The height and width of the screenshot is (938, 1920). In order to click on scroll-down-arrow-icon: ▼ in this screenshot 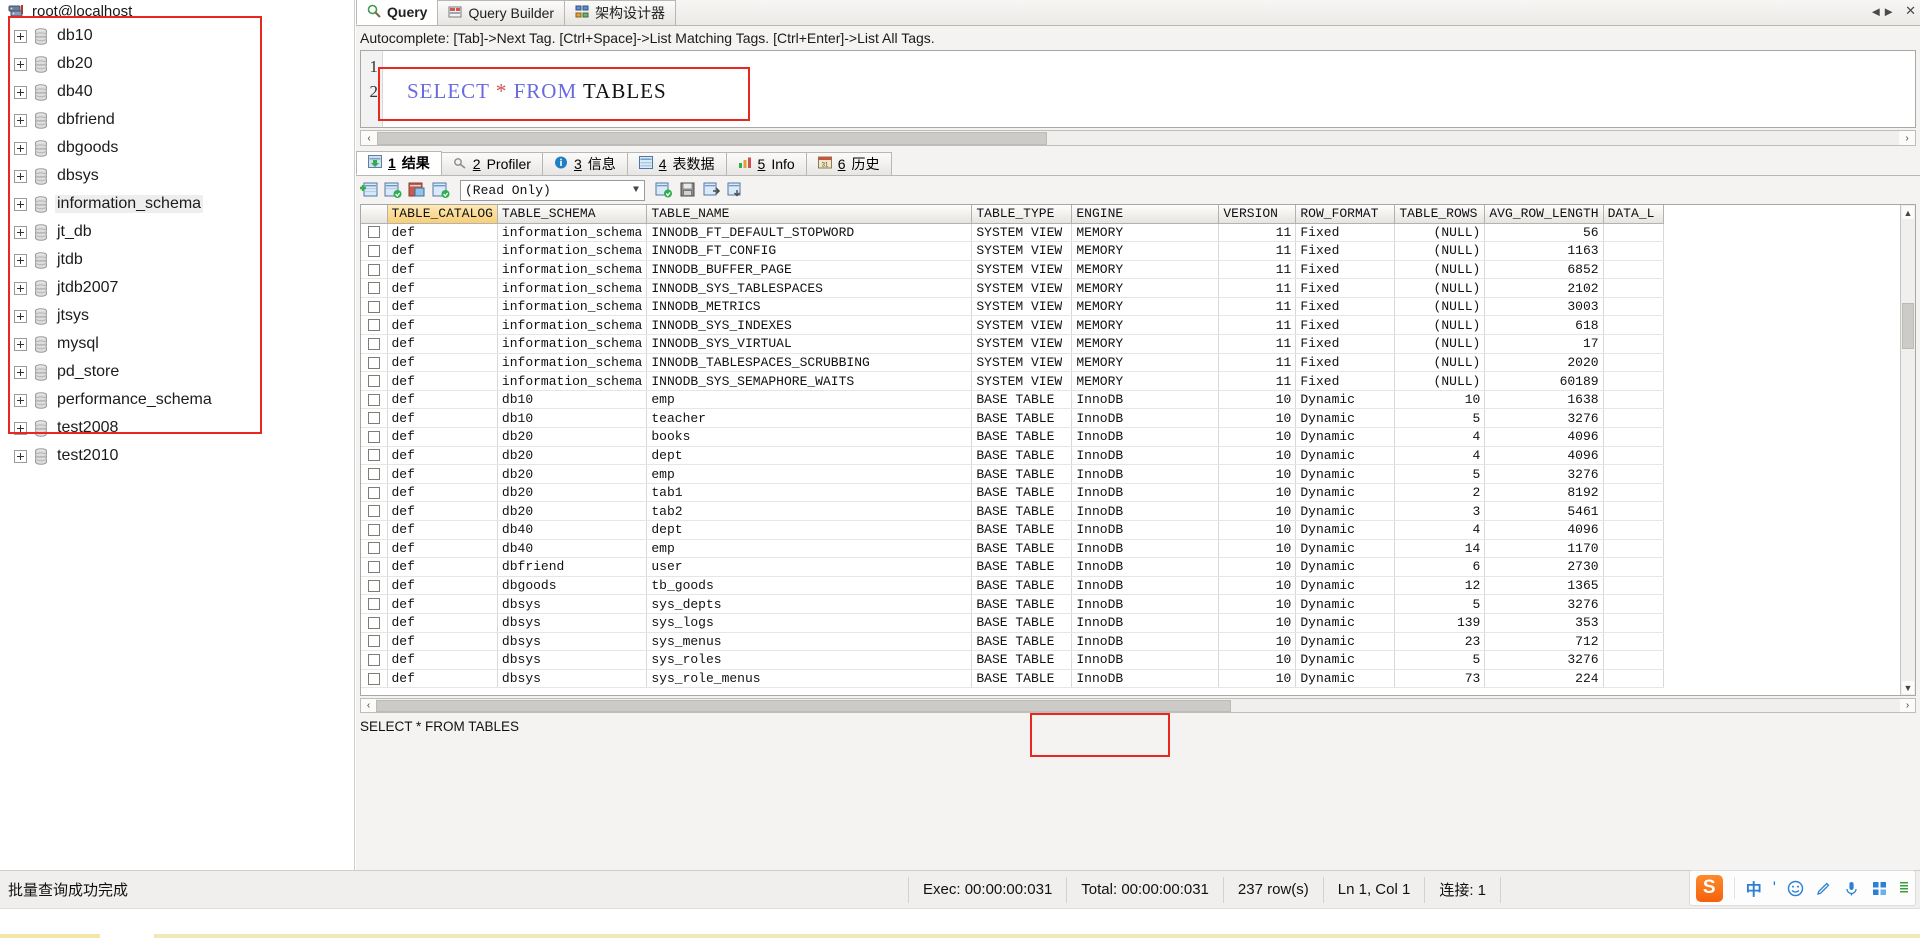, I will do `click(1908, 687)`.